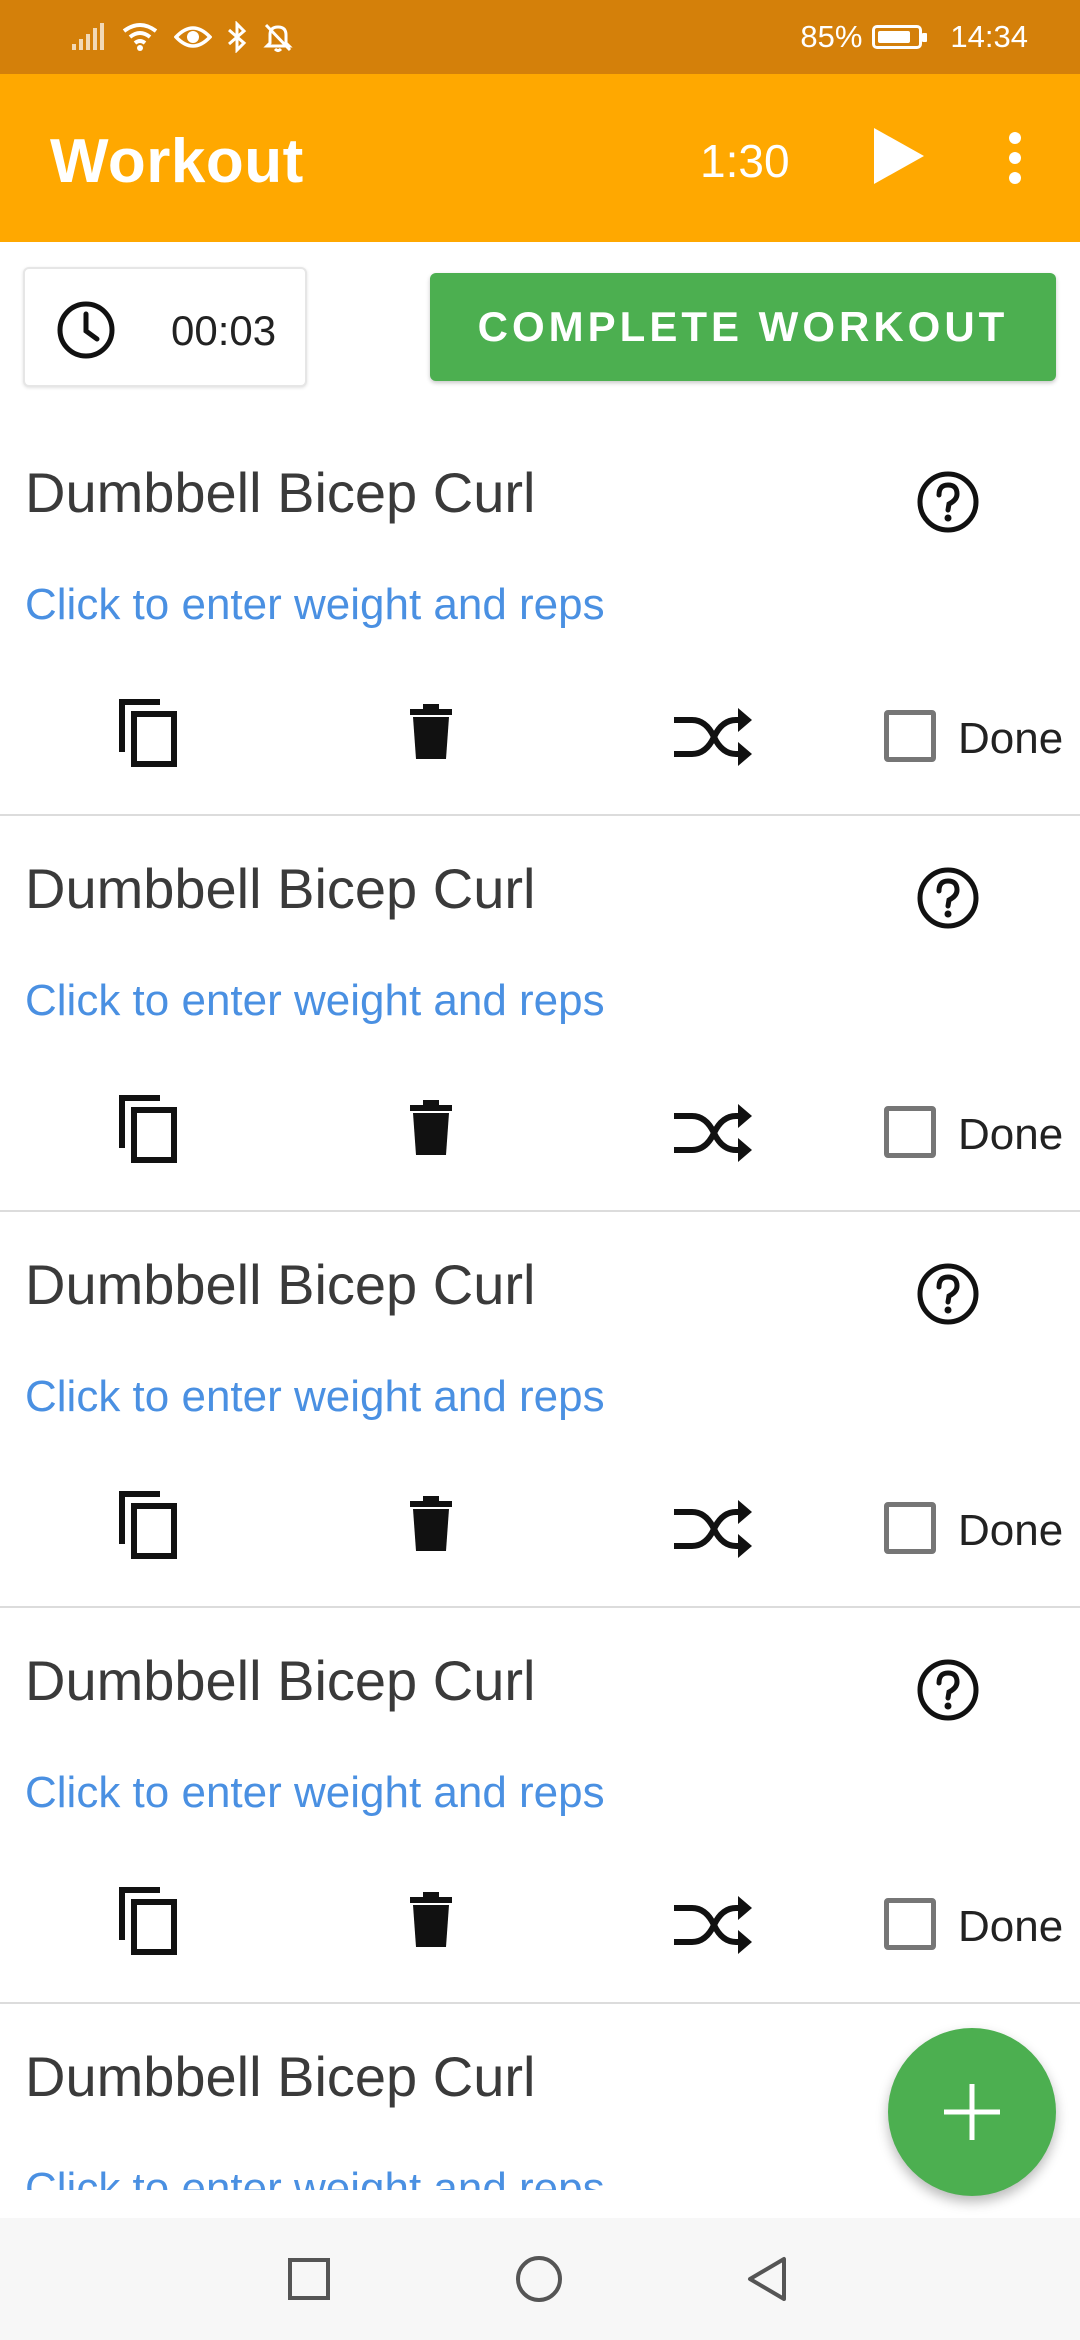 Image resolution: width=1080 pixels, height=2340 pixels. Describe the element at coordinates (745, 161) in the screenshot. I see `rest-timer-value: 1:30` at that location.